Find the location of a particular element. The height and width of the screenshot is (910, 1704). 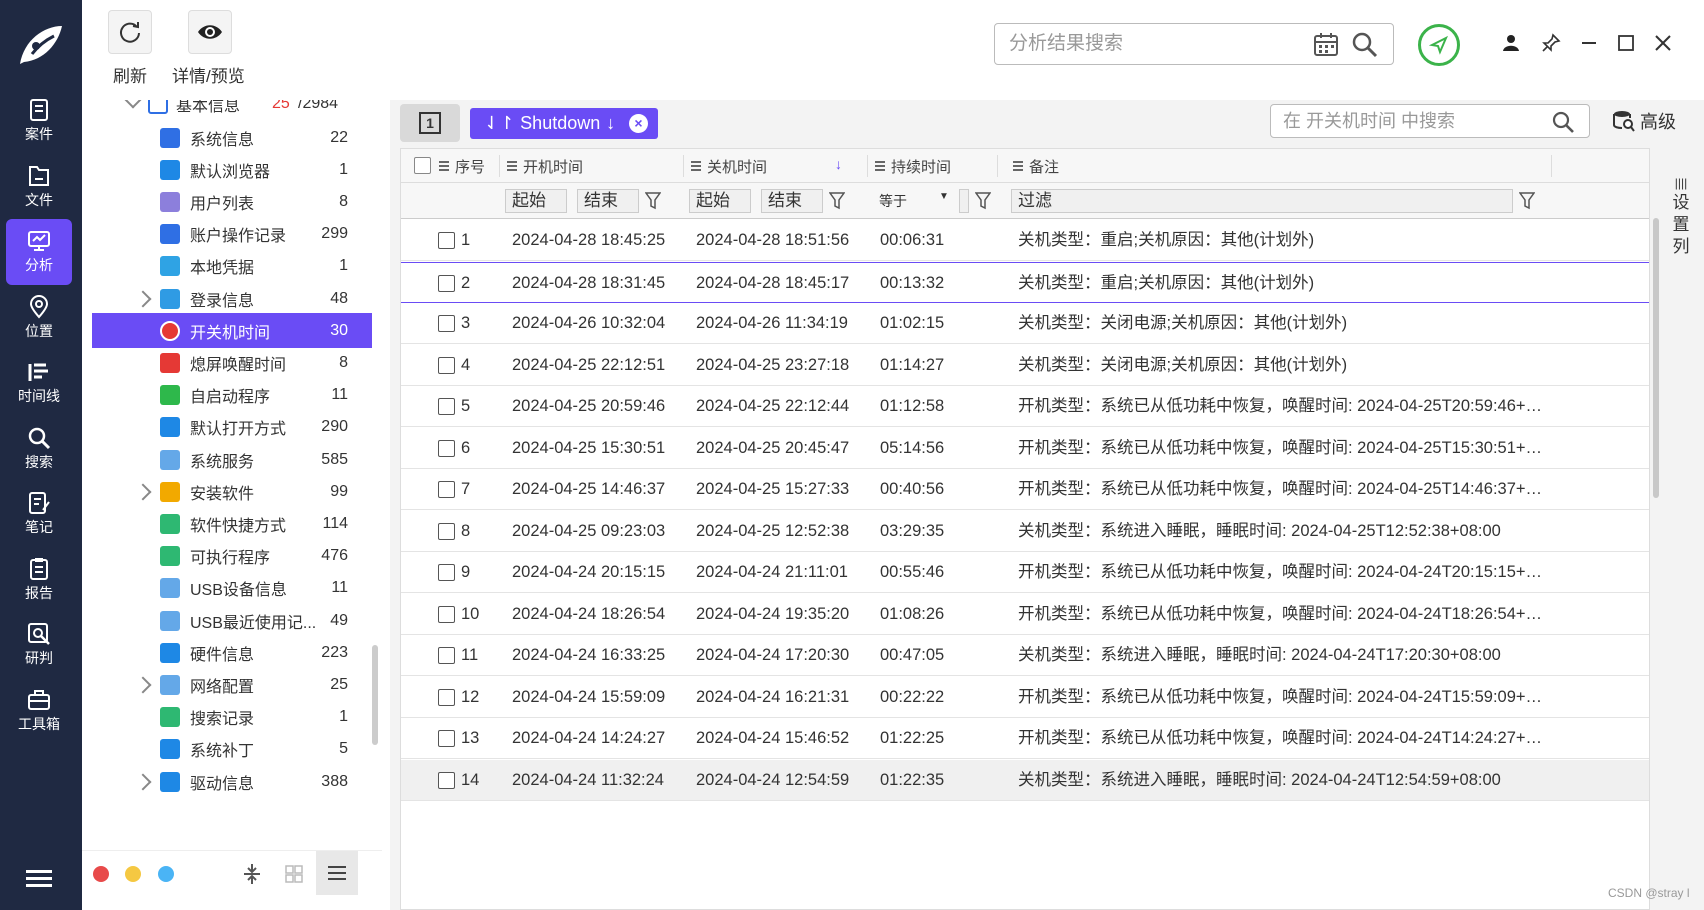

off-start-filter: 起始 is located at coordinates (720, 201).